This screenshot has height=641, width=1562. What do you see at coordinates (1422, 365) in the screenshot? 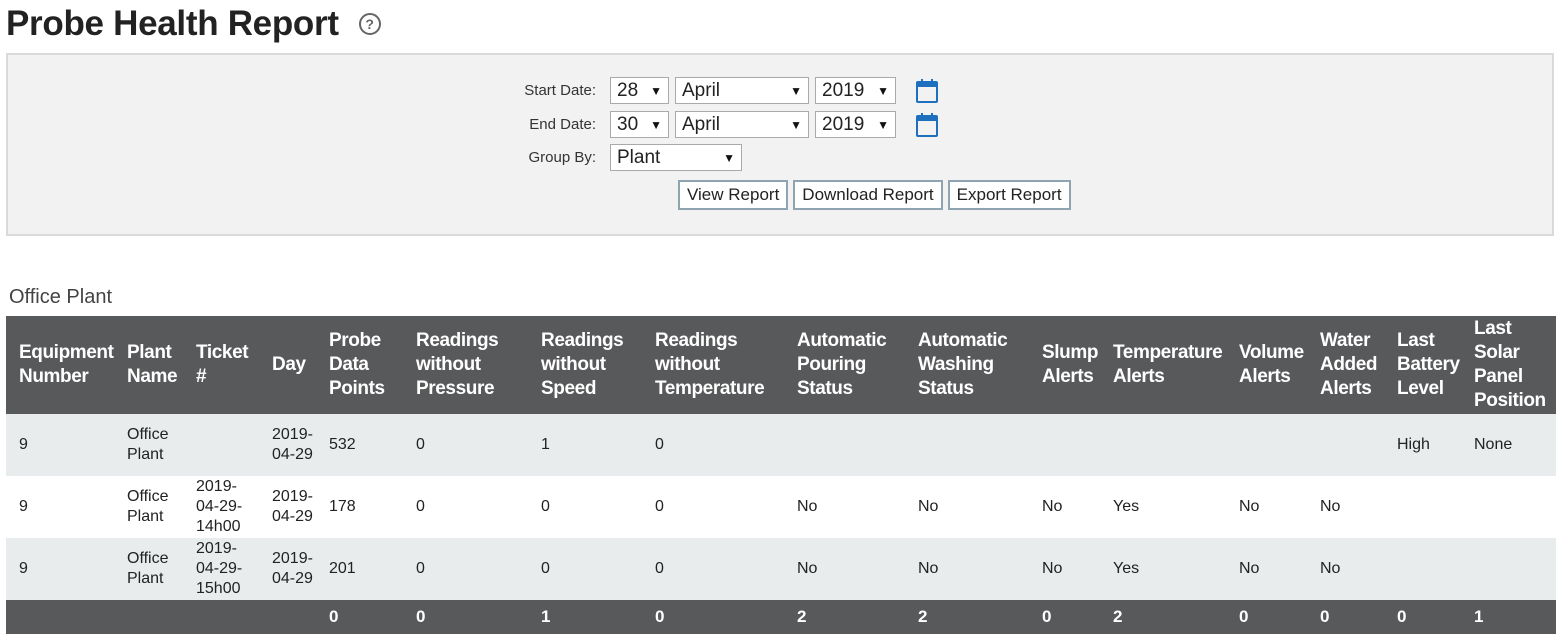
I see `column-header: Last Battery Level` at bounding box center [1422, 365].